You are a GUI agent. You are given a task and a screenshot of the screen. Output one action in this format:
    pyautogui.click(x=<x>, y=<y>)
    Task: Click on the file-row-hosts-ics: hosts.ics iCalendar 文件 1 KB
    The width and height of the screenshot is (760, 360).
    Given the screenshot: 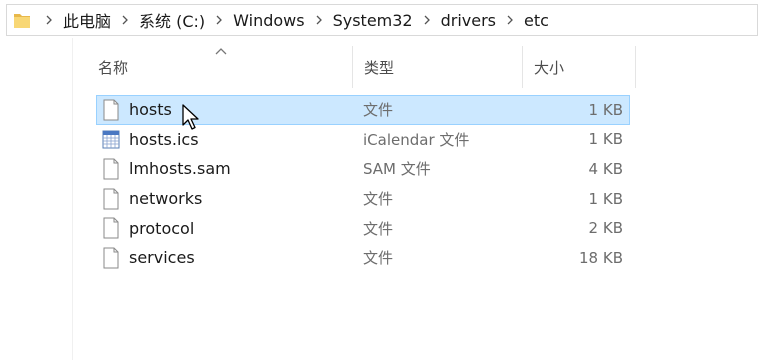 What is the action you would take?
    pyautogui.click(x=363, y=140)
    